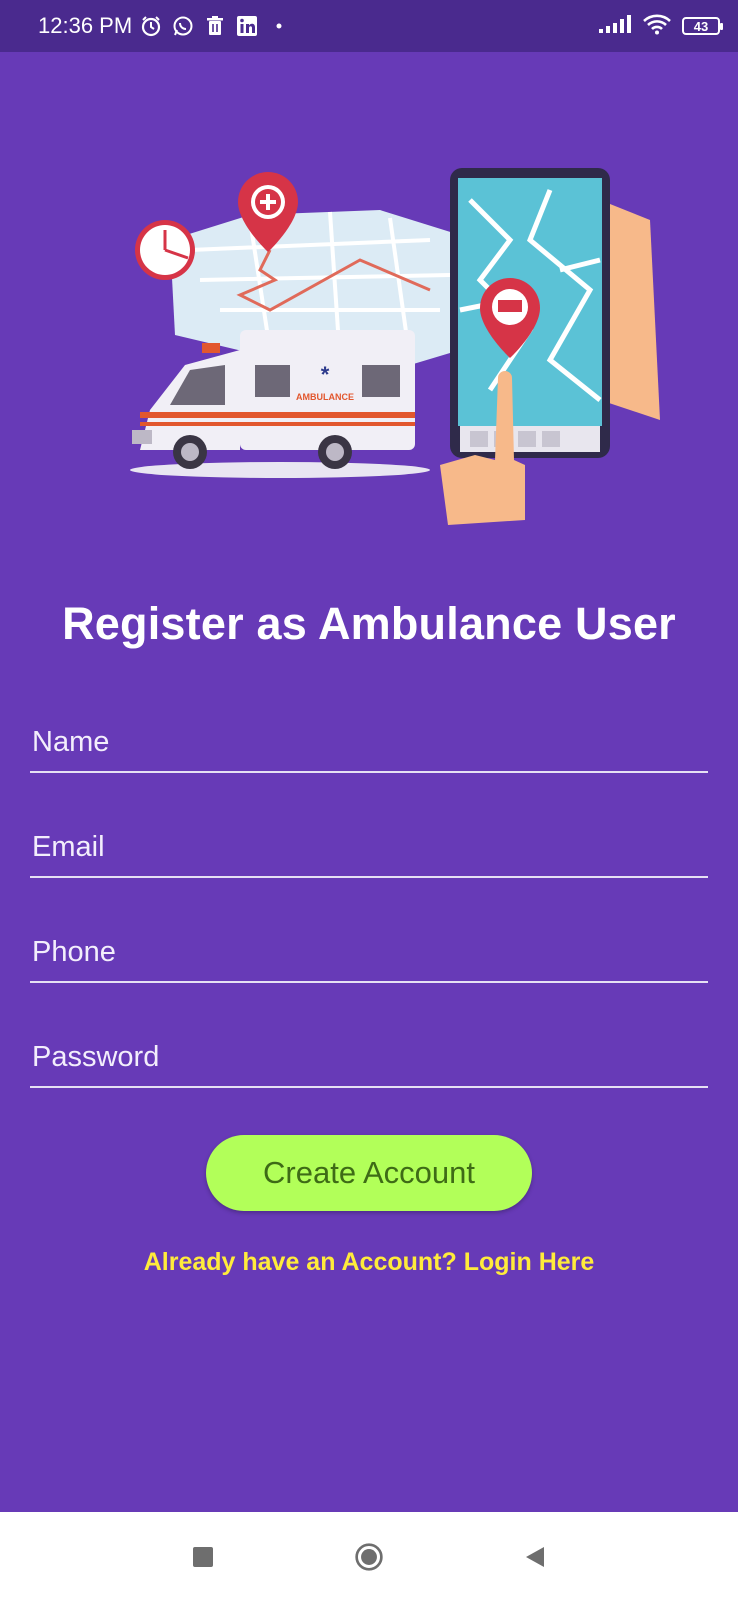  I want to click on phone-input, so click(369, 952).